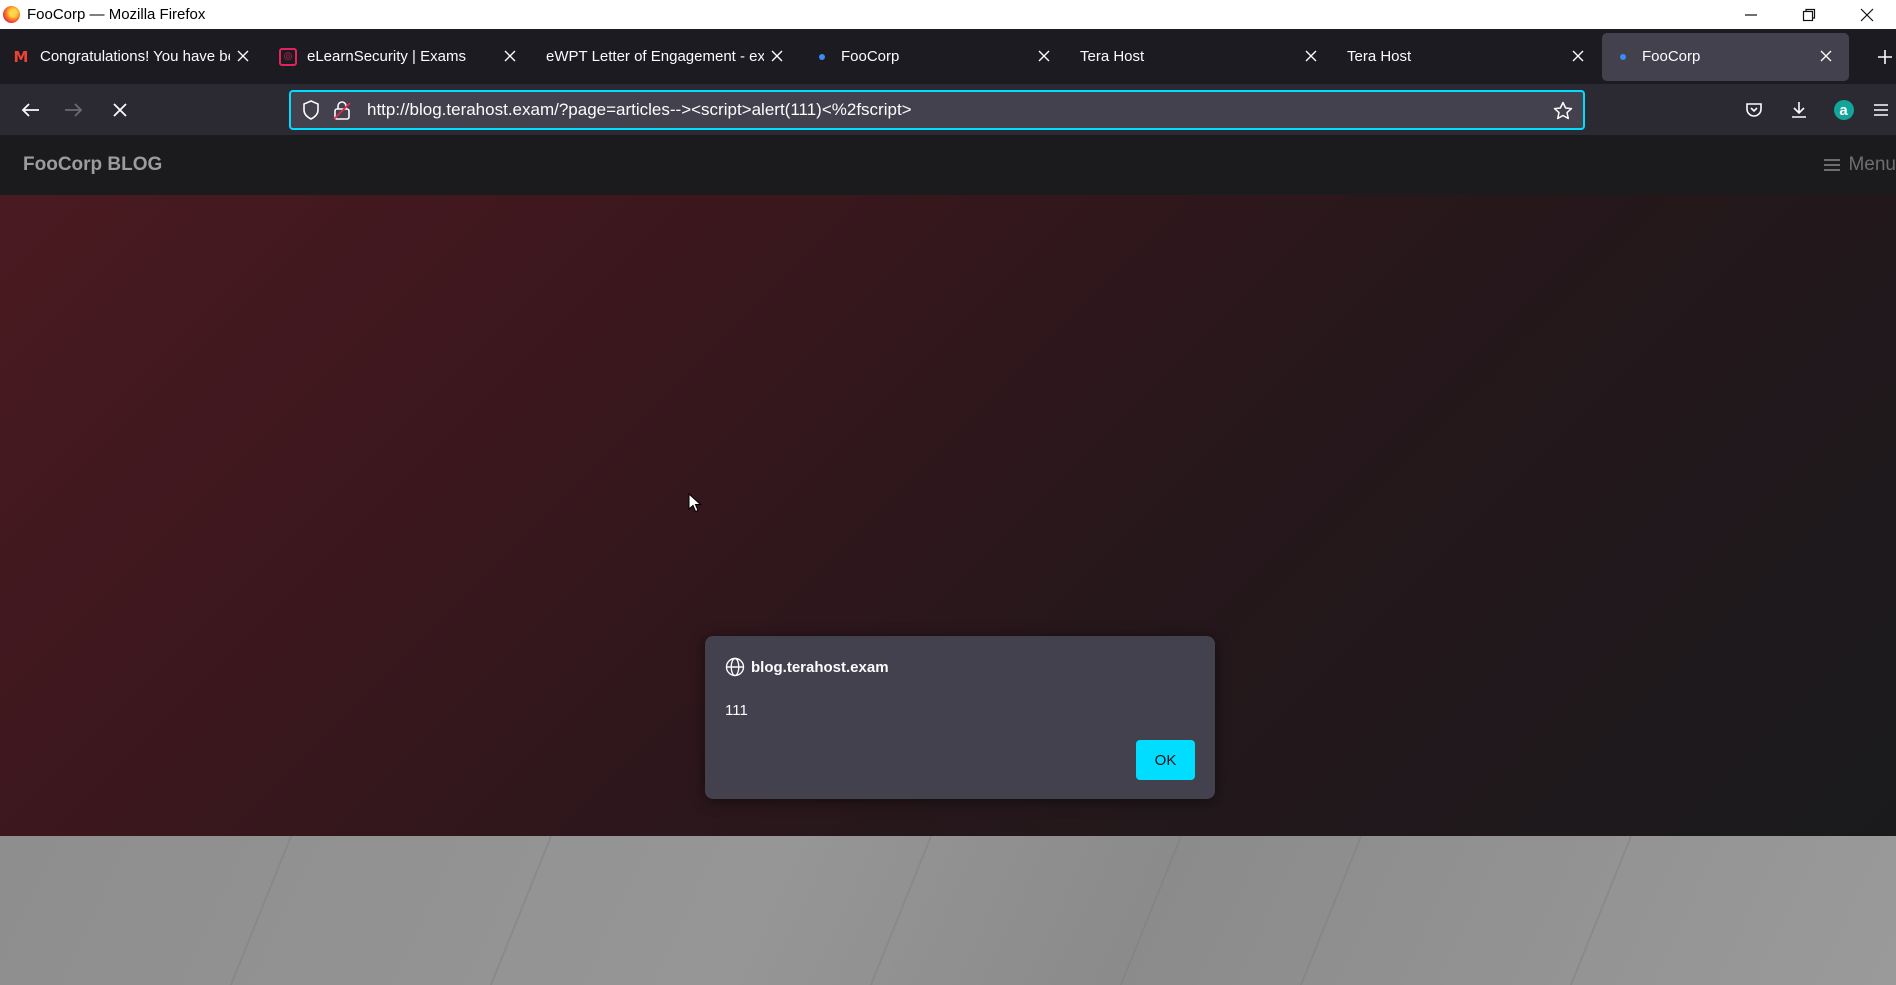 Image resolution: width=1896 pixels, height=985 pixels. I want to click on stop-icon, so click(120, 110).